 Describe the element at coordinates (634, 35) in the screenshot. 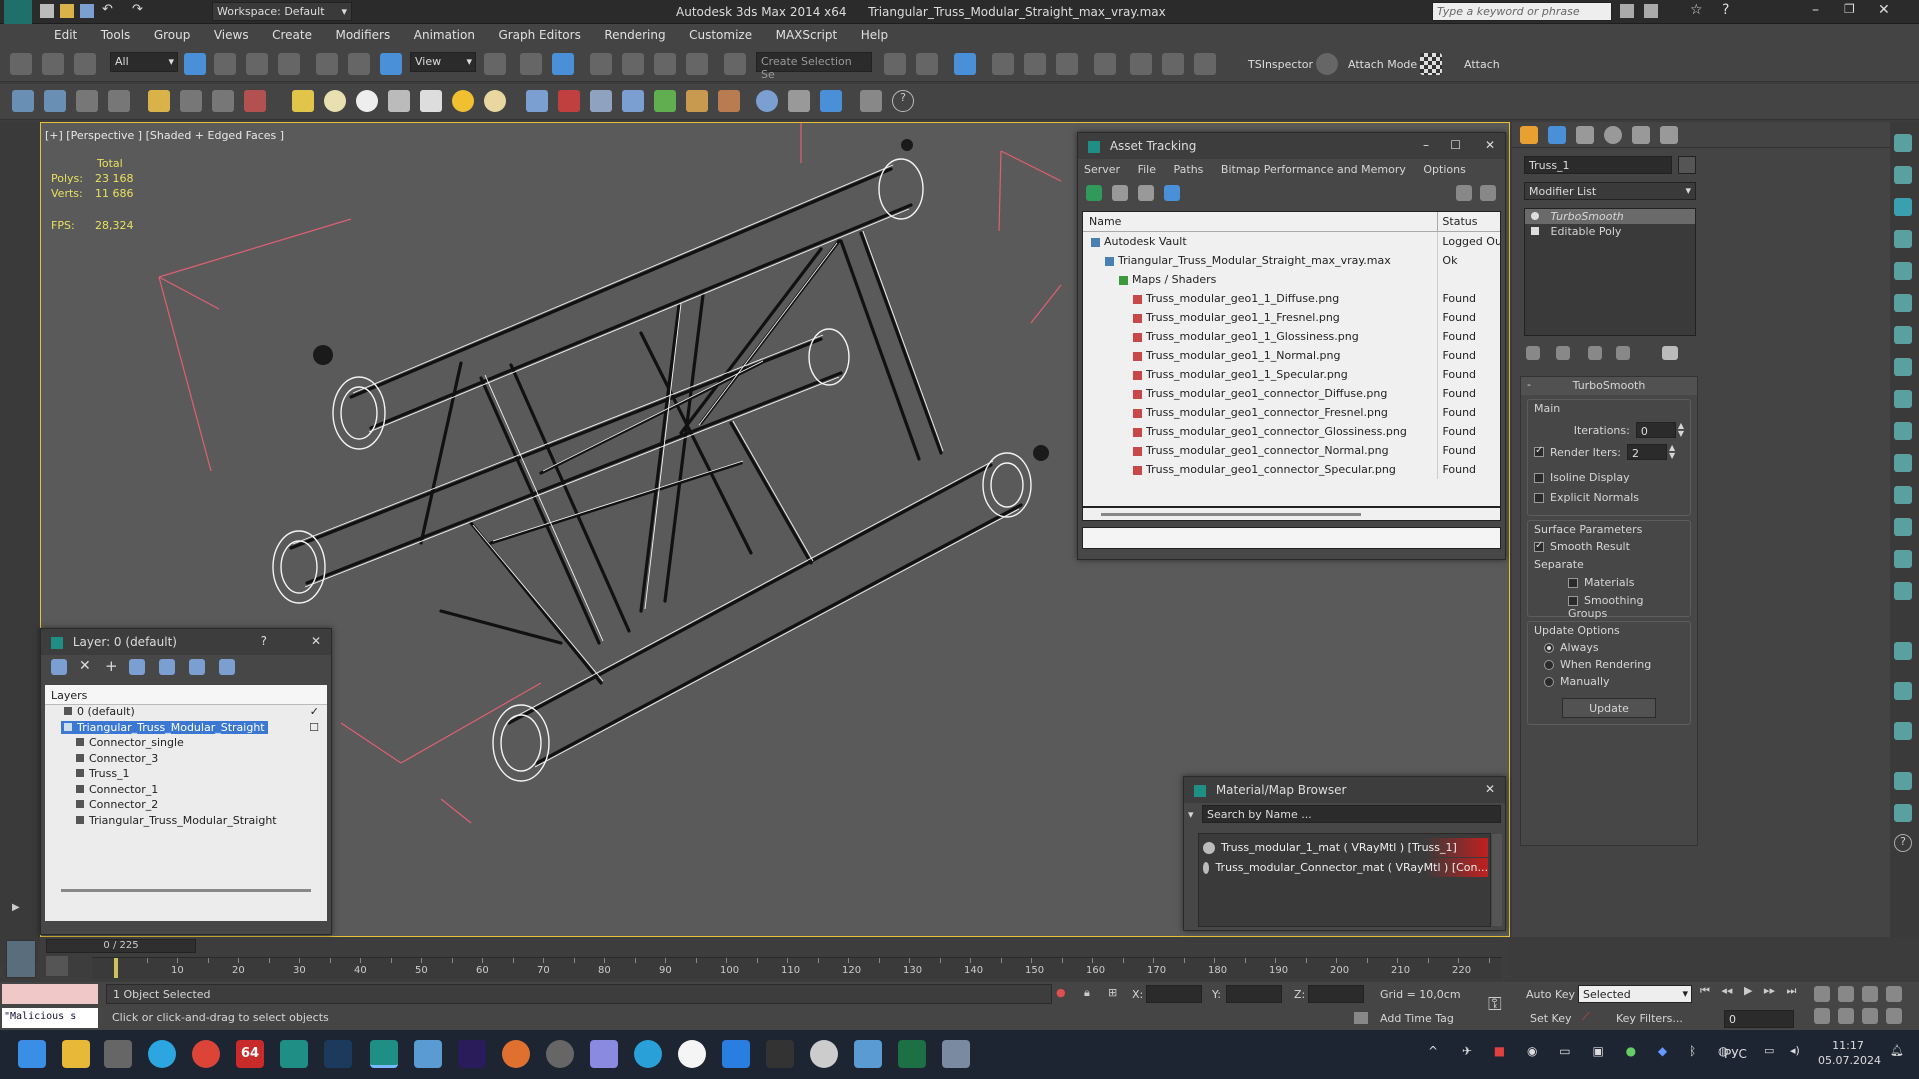

I see `menu-rendering: Rendering` at that location.